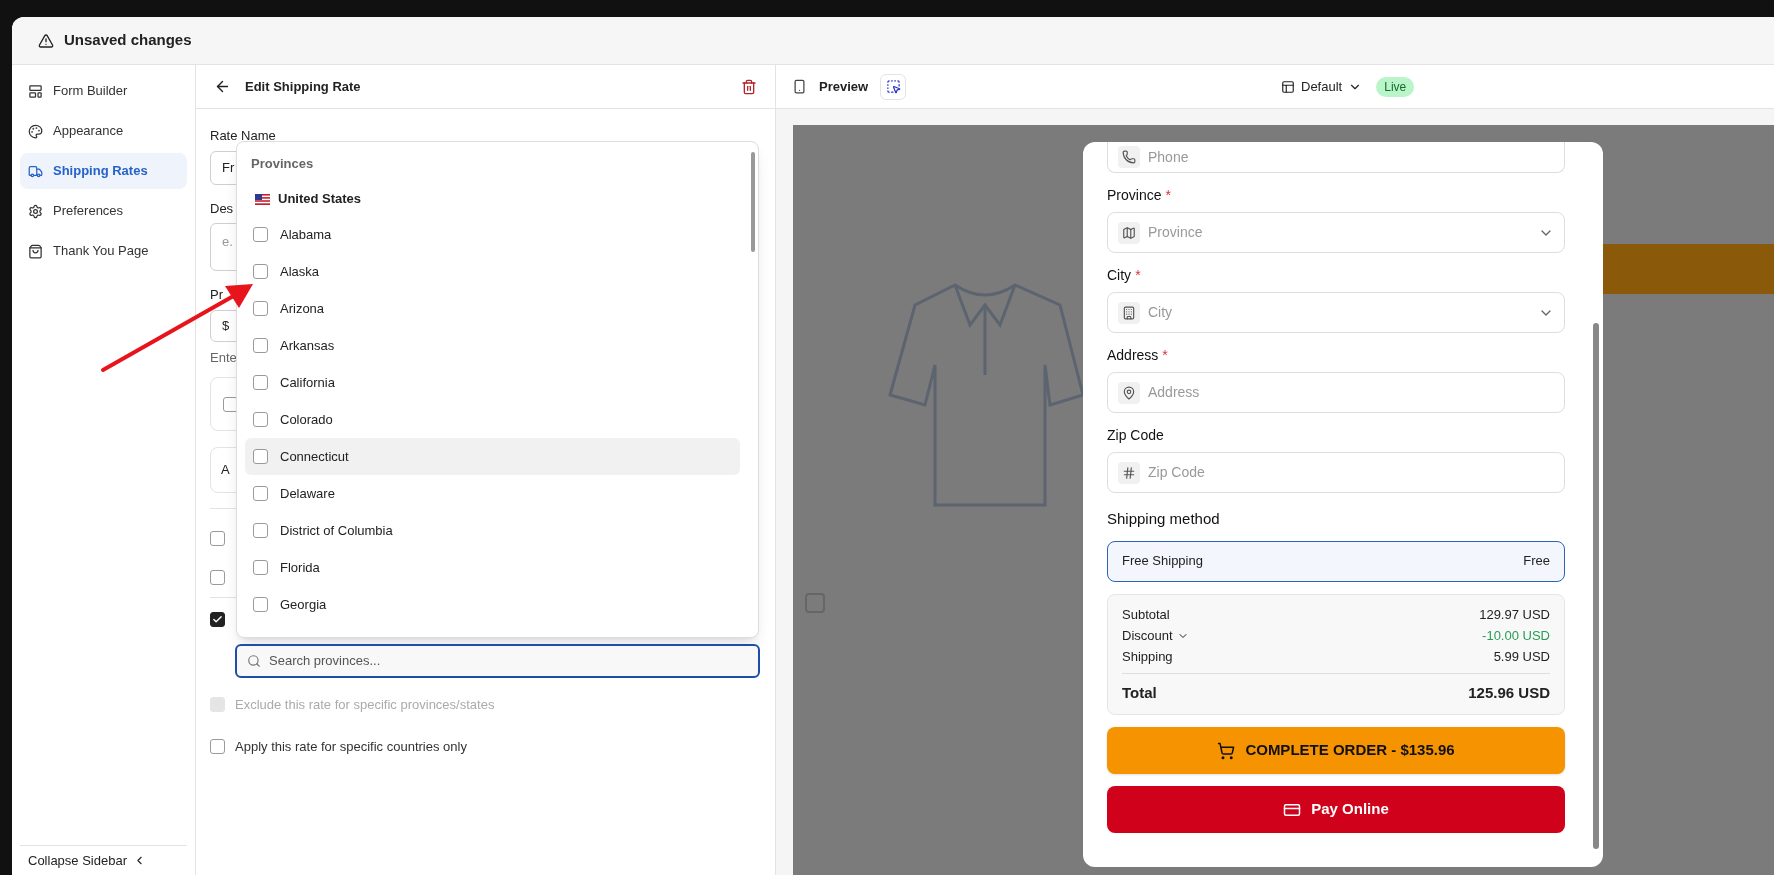 The image size is (1774, 875). I want to click on select-field: City, so click(1336, 312).